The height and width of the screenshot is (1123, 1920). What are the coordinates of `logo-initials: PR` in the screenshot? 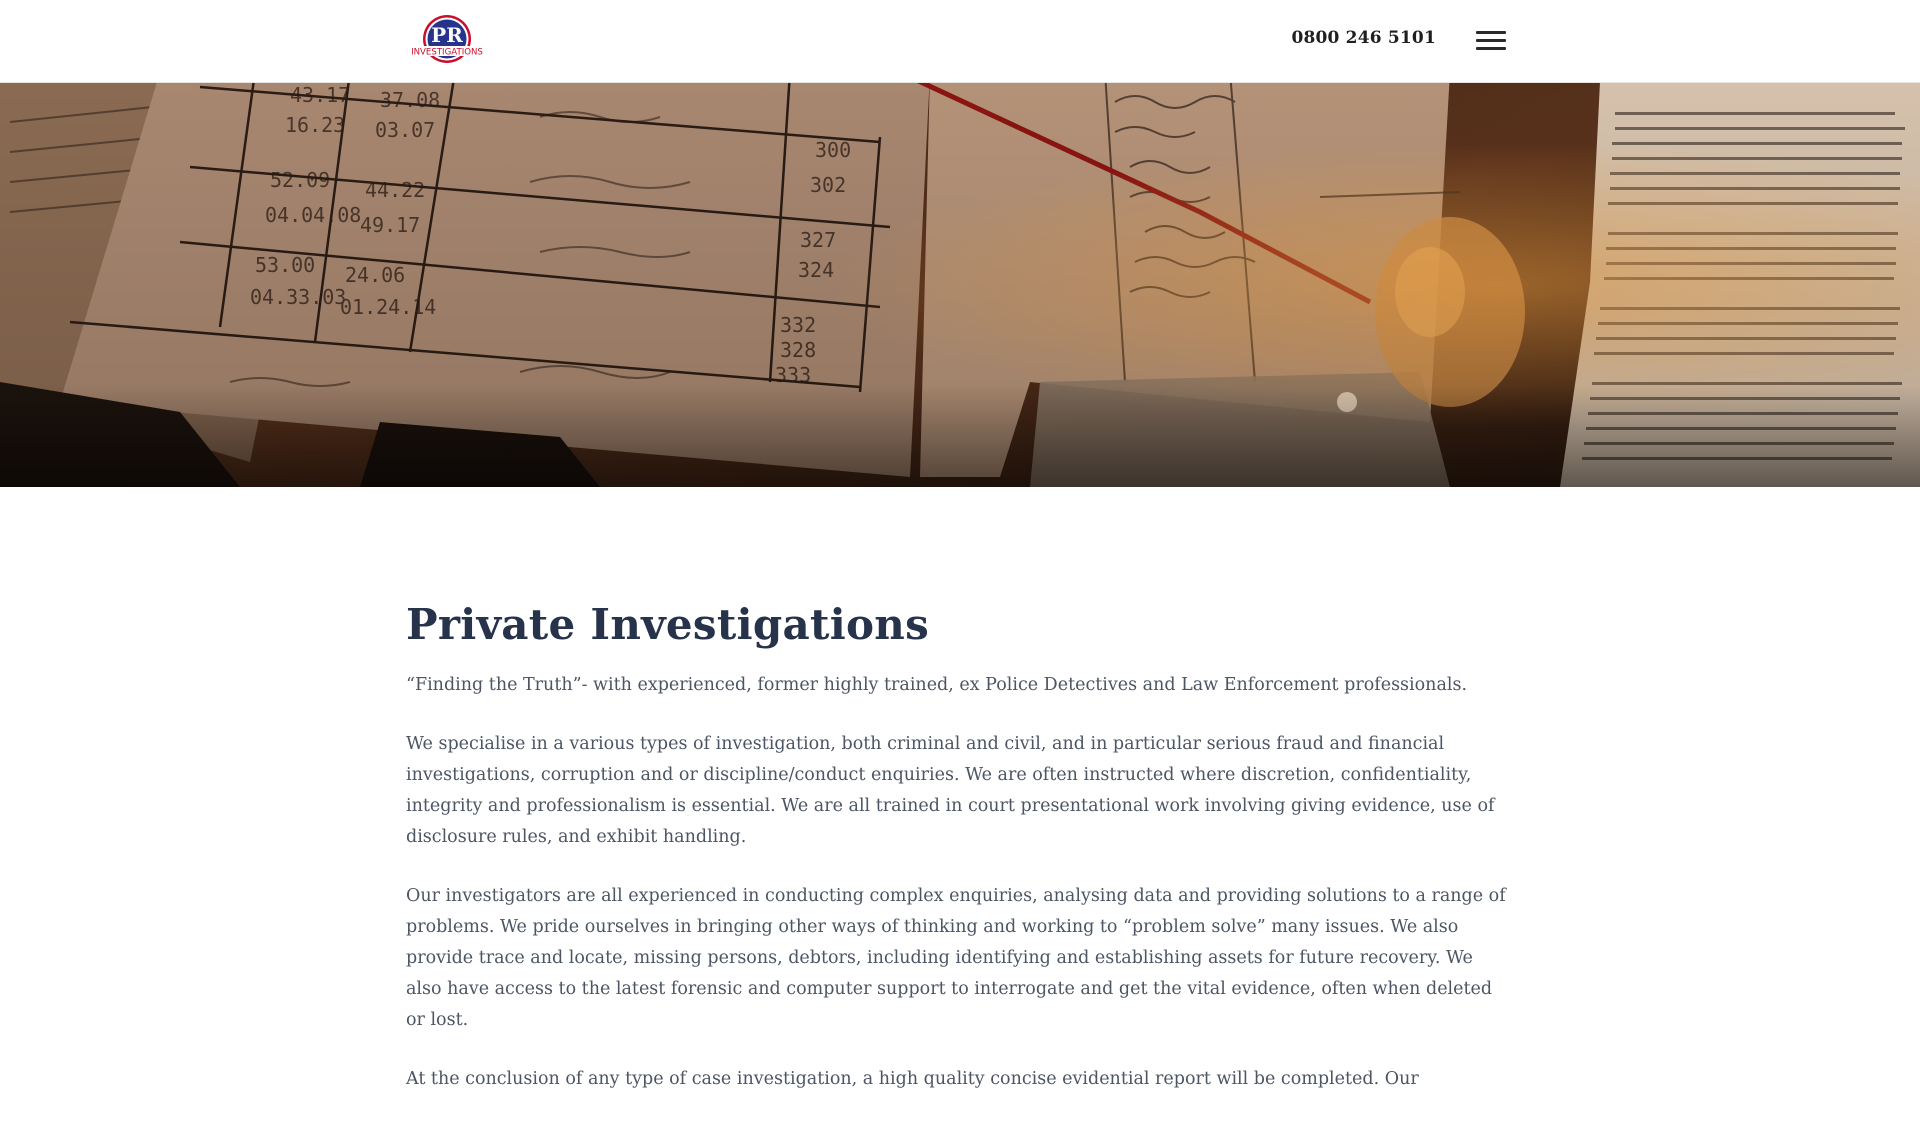 It's located at (447, 35).